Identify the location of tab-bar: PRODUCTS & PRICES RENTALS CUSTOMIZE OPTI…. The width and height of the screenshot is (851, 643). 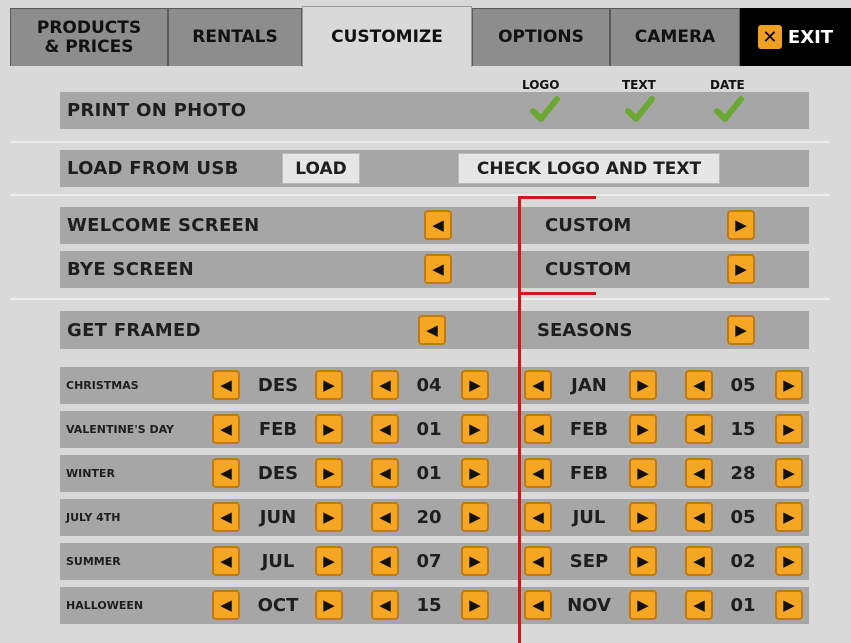
(425, 33).